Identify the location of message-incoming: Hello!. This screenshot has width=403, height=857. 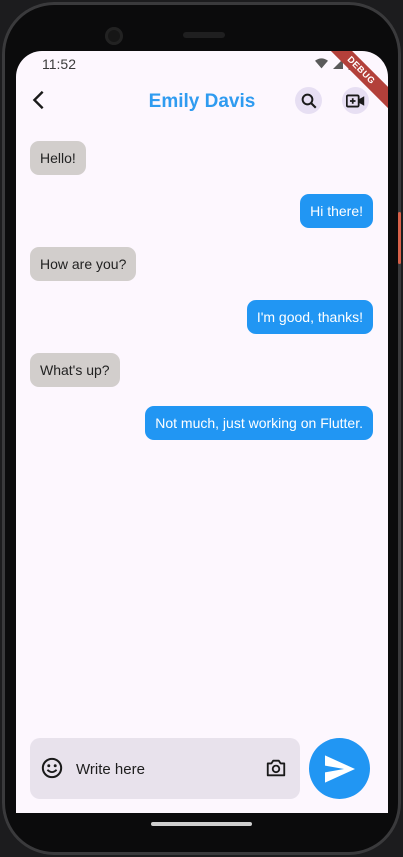
(58, 158).